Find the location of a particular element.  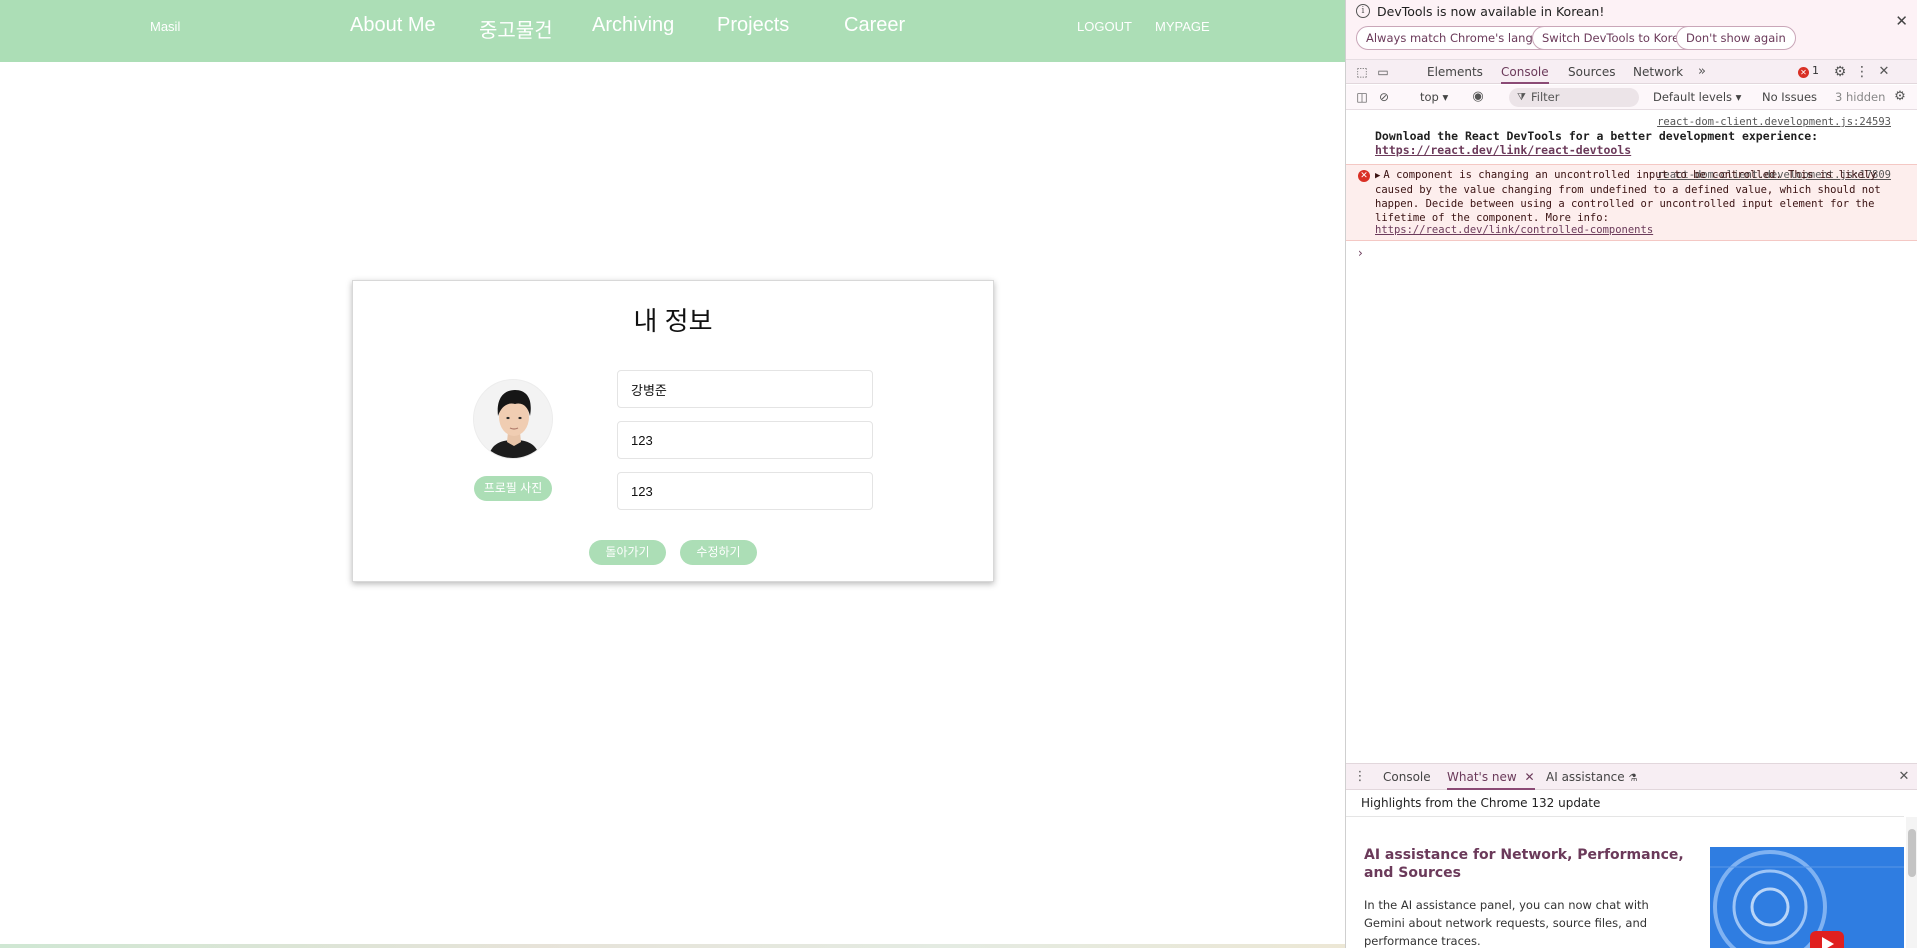

nav-used-goods: 중고물건 is located at coordinates (516, 28).